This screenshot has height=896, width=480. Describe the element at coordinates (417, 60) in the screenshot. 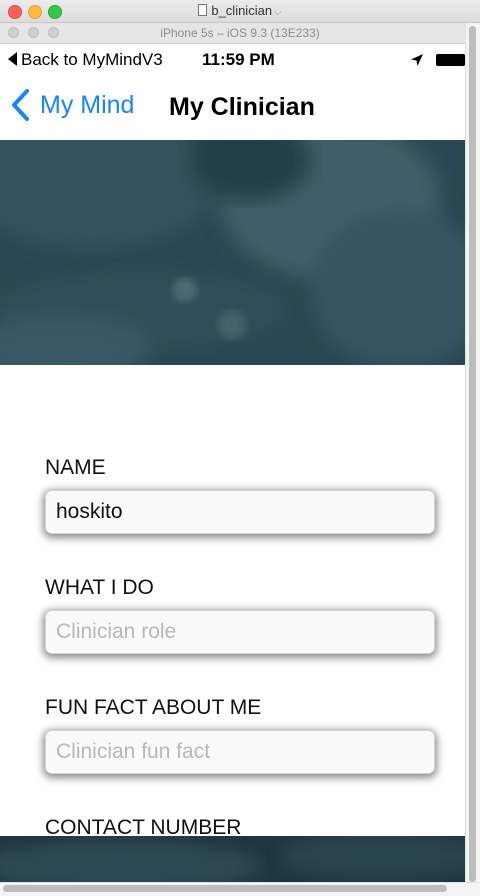

I see `location-arrow-icon` at that location.